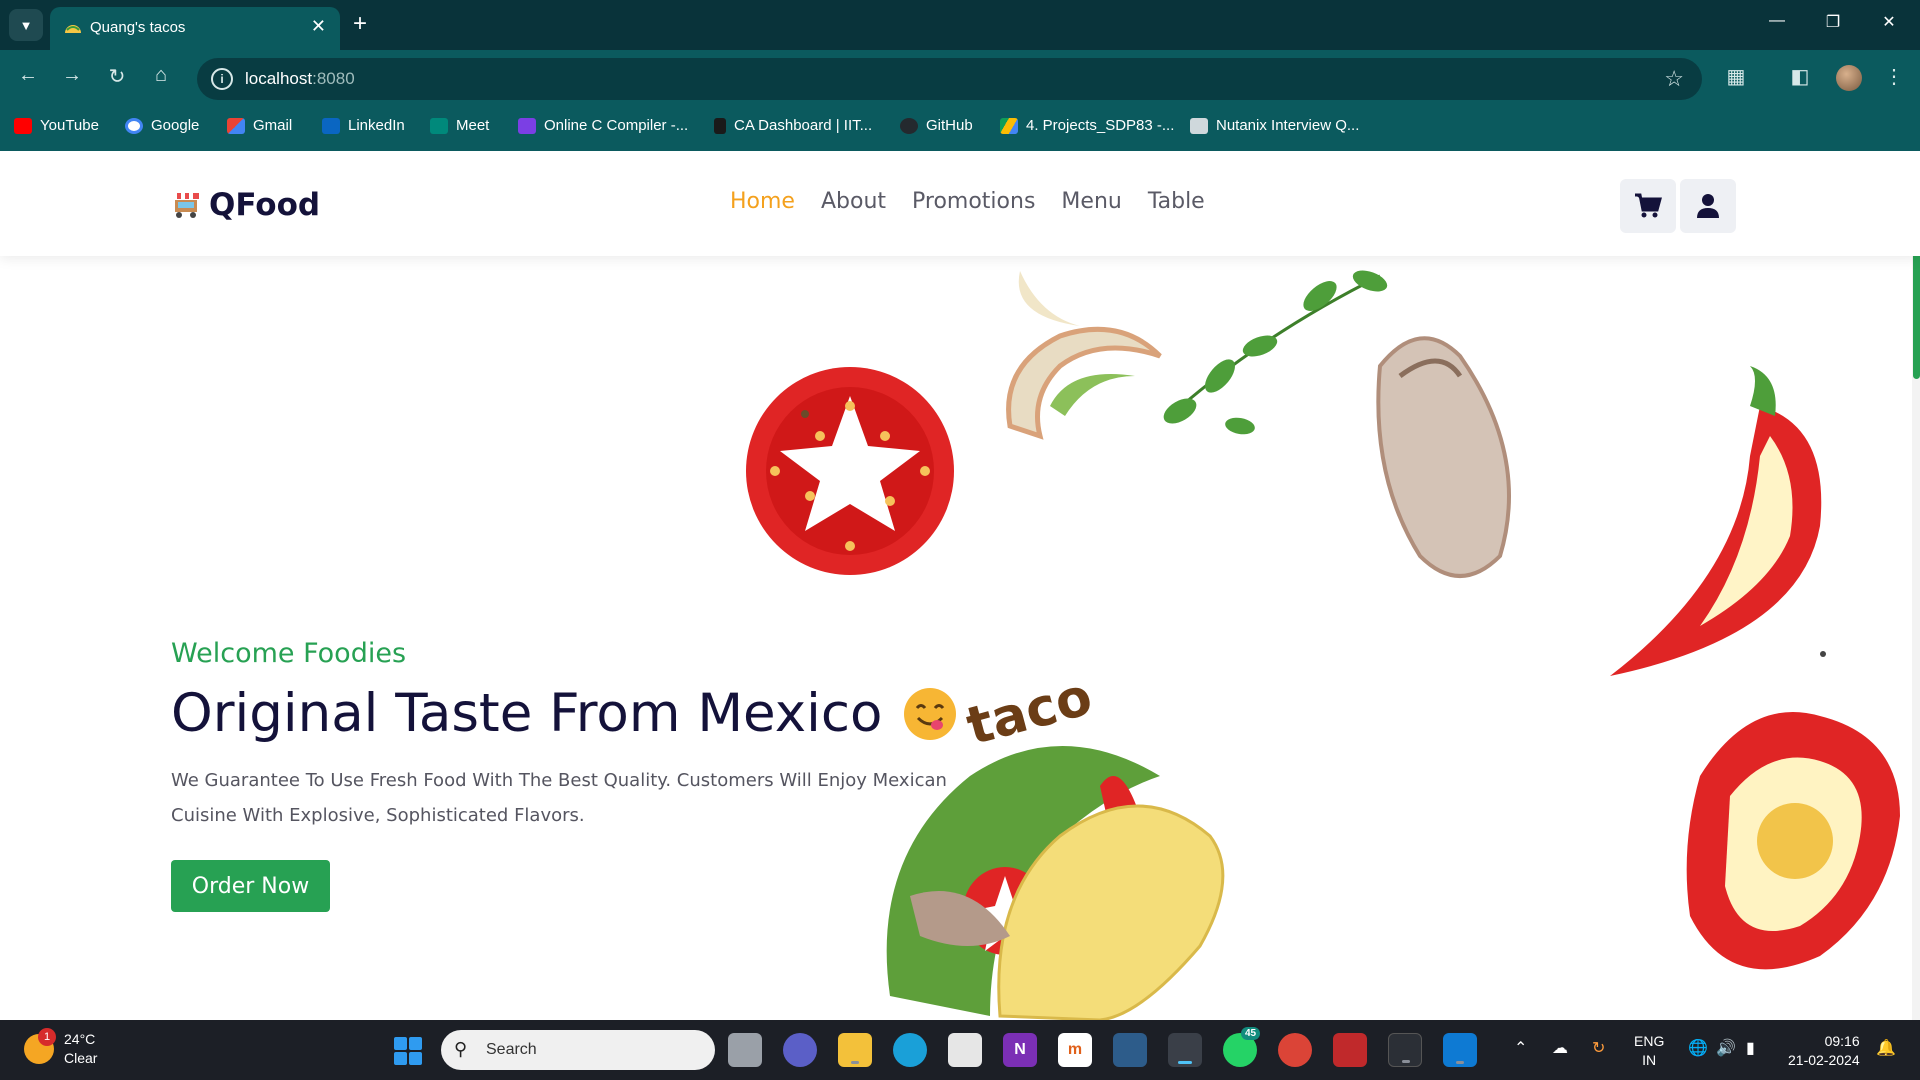 The width and height of the screenshot is (1920, 1080). I want to click on extensions-icon: ▦, so click(1736, 76).